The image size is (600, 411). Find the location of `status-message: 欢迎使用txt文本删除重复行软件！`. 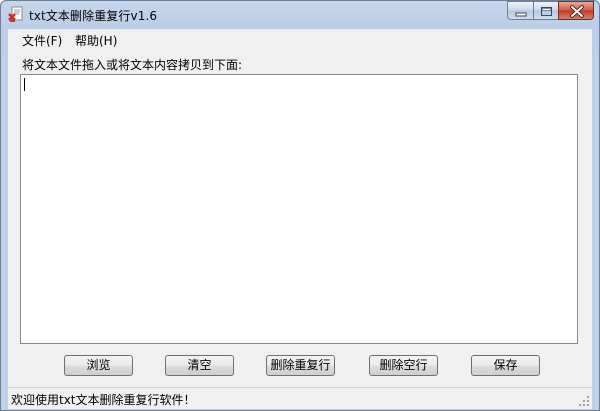

status-message: 欢迎使用txt文本删除重复行软件！ is located at coordinates (103, 400).